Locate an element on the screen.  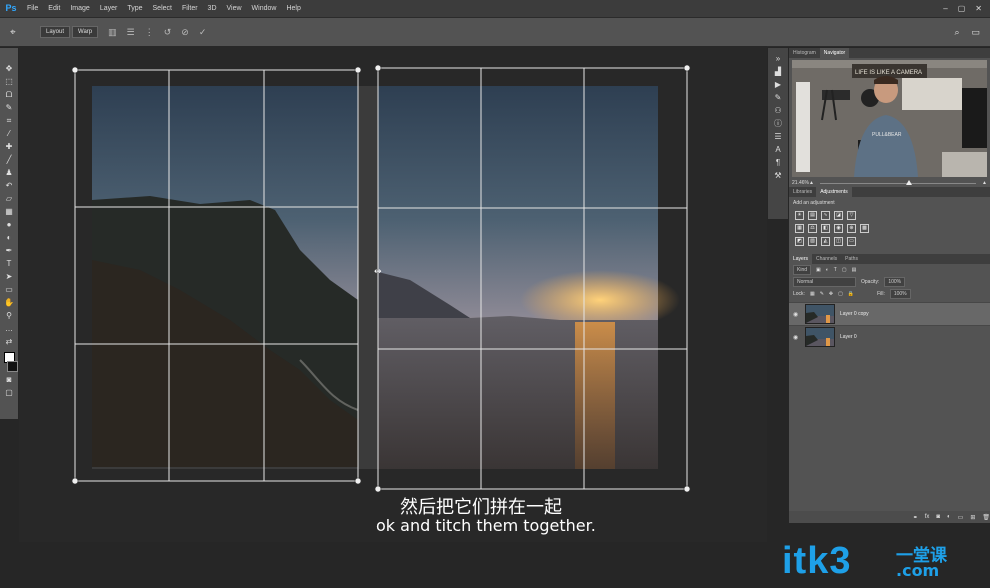
tab-layers: Layers is located at coordinates (801, 259).